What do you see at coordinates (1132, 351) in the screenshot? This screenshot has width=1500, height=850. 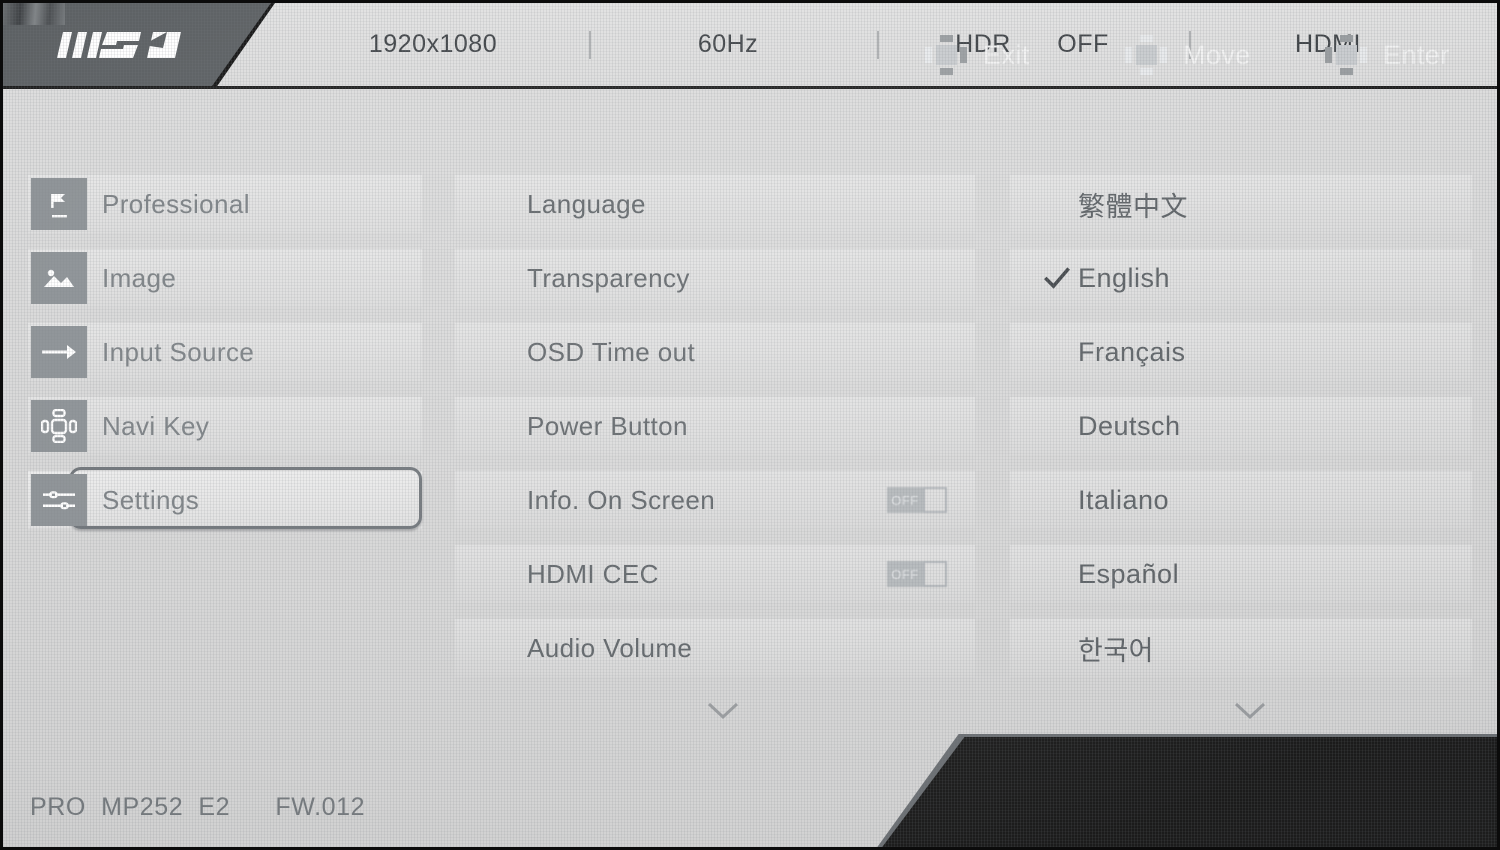 I see `option-item-label: Français` at bounding box center [1132, 351].